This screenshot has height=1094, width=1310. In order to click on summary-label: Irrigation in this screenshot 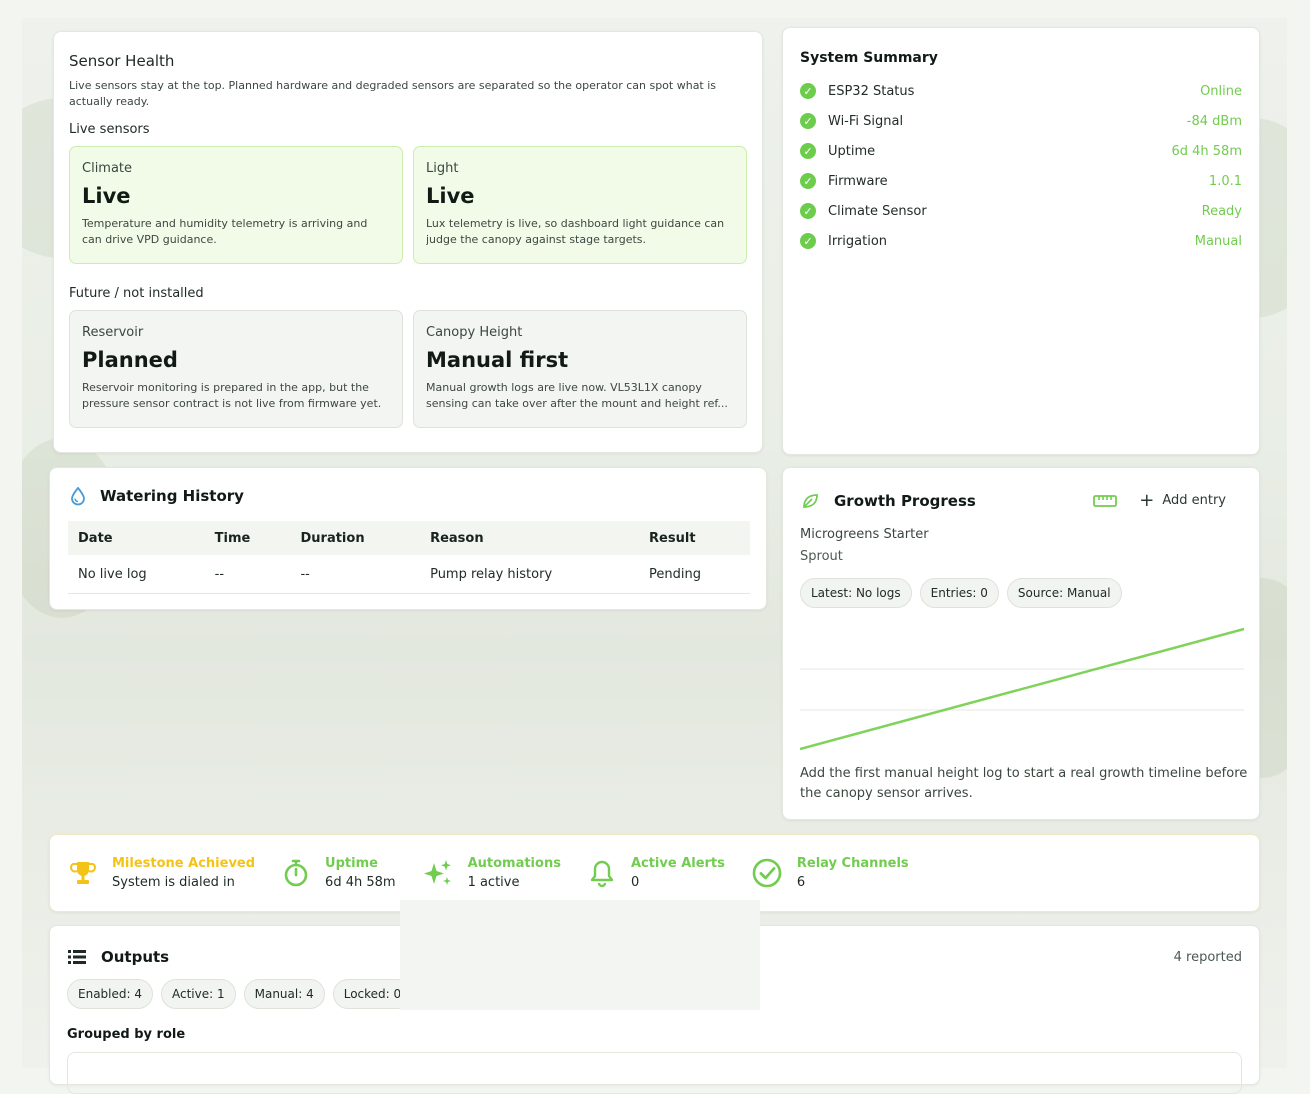, I will do `click(858, 241)`.